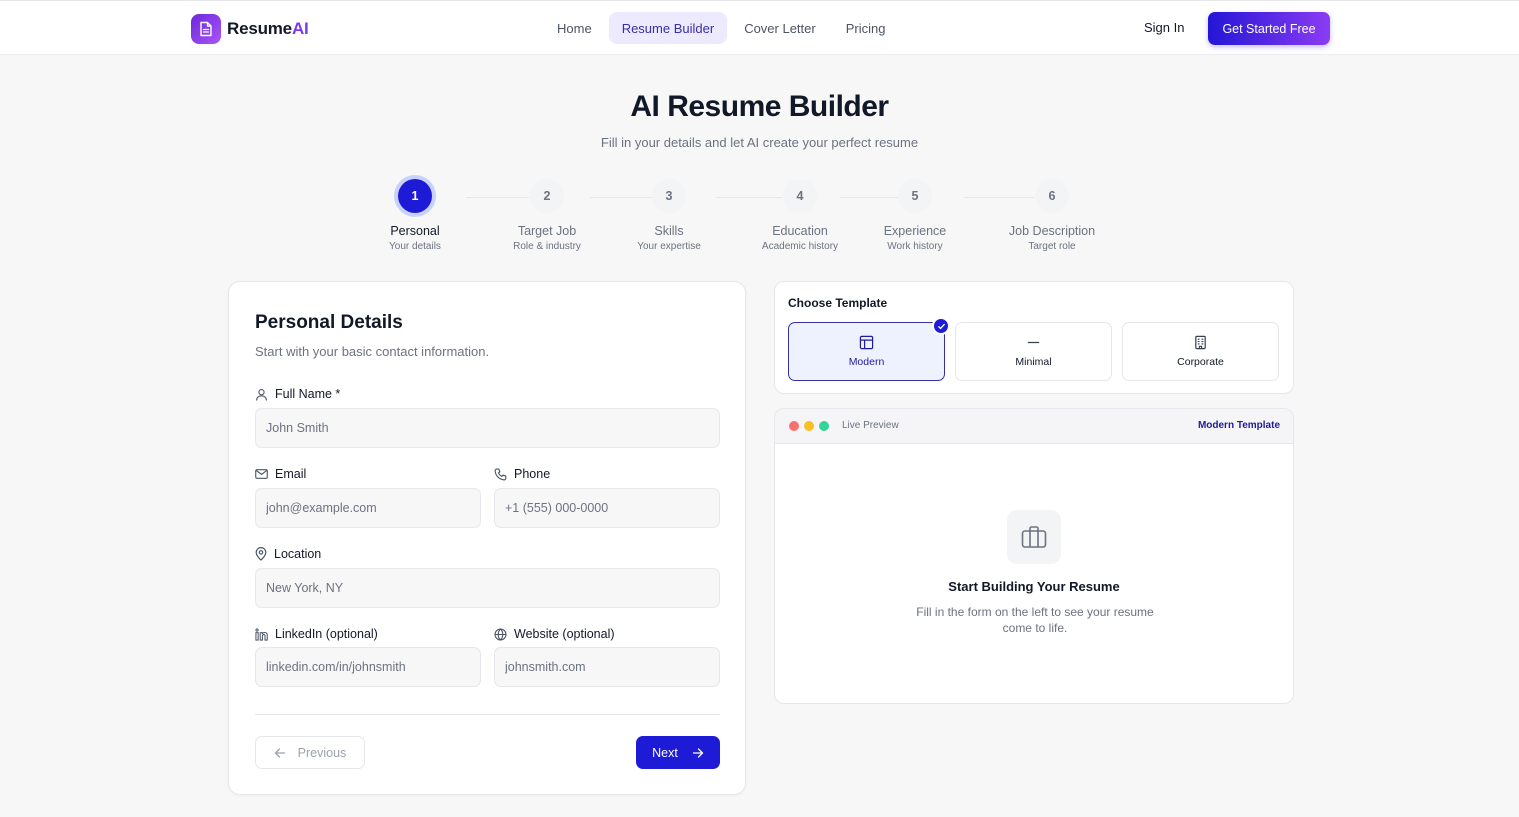 The width and height of the screenshot is (1519, 817). I want to click on arrow-left-icon, so click(279, 752).